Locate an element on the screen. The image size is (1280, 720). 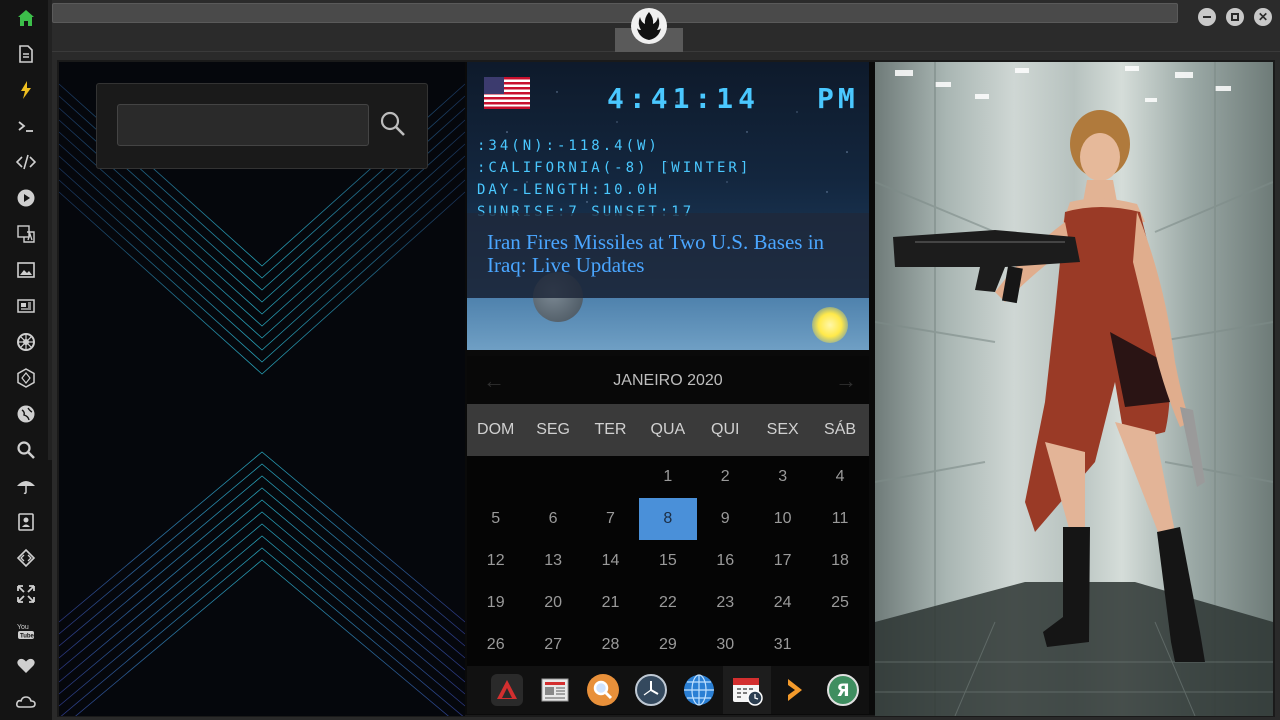
calendar-day: 24 is located at coordinates (782, 603).